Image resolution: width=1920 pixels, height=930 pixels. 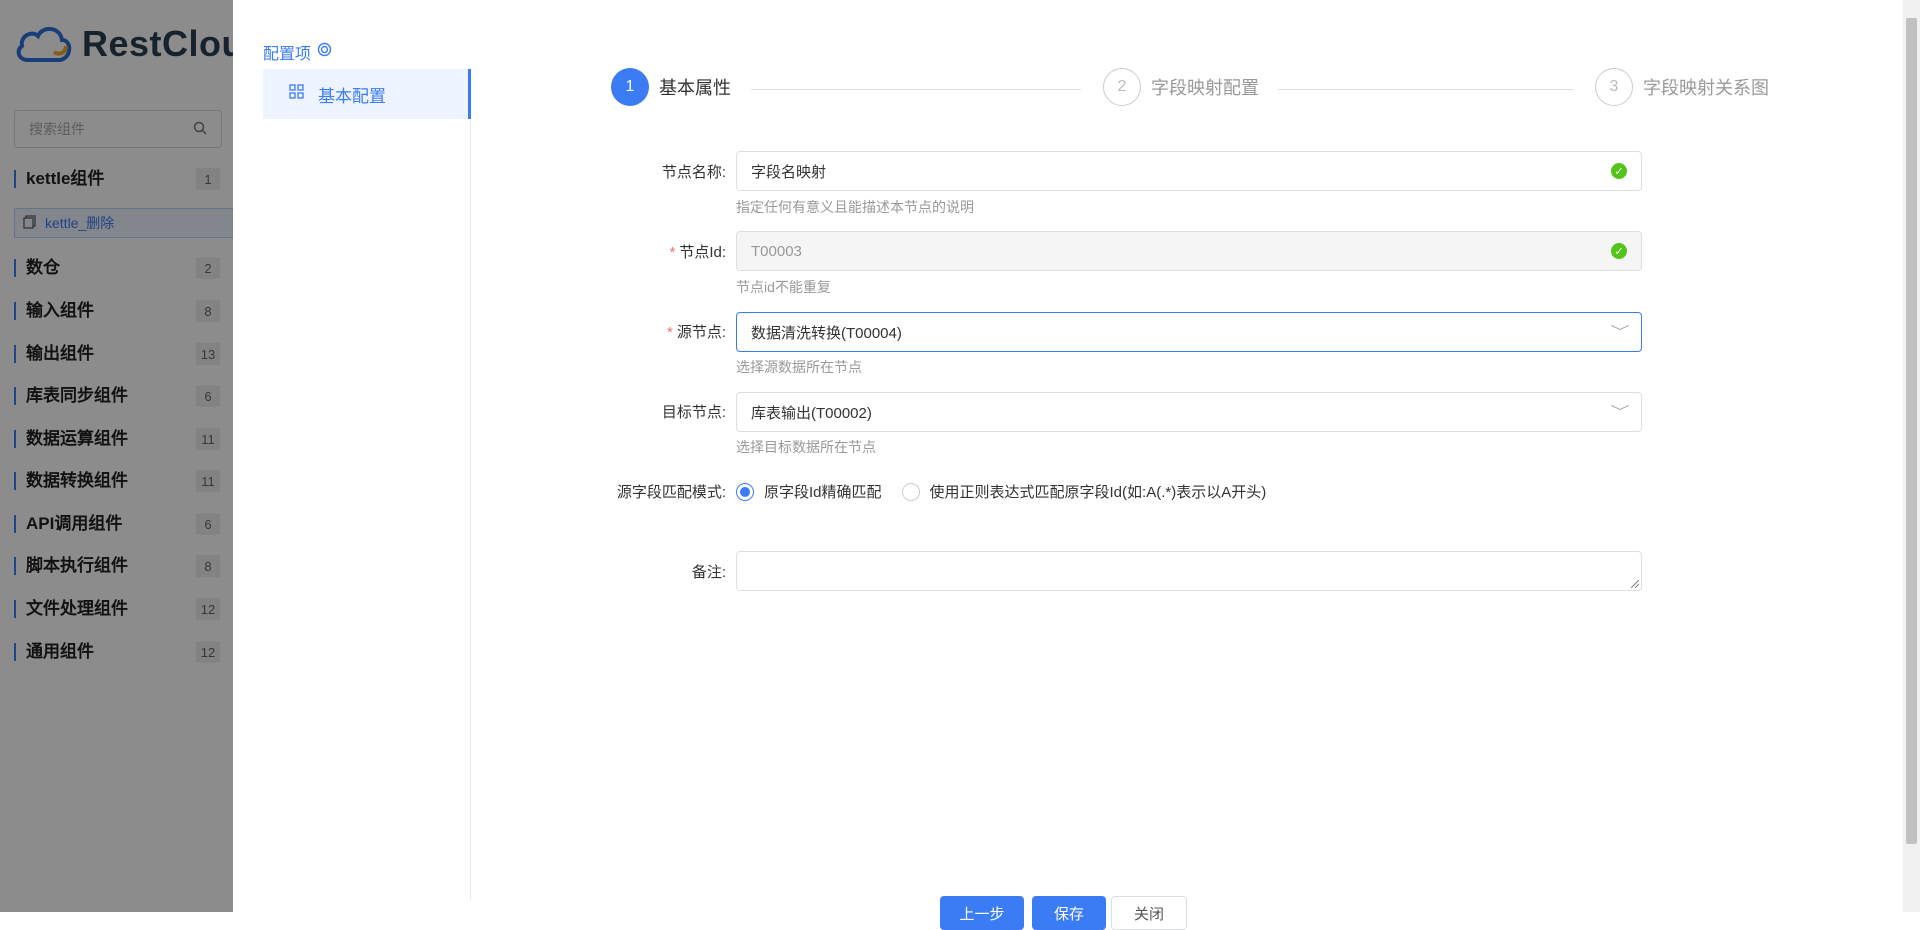 What do you see at coordinates (823, 491) in the screenshot?
I see `radio-label: 原字段Id精确匹配` at bounding box center [823, 491].